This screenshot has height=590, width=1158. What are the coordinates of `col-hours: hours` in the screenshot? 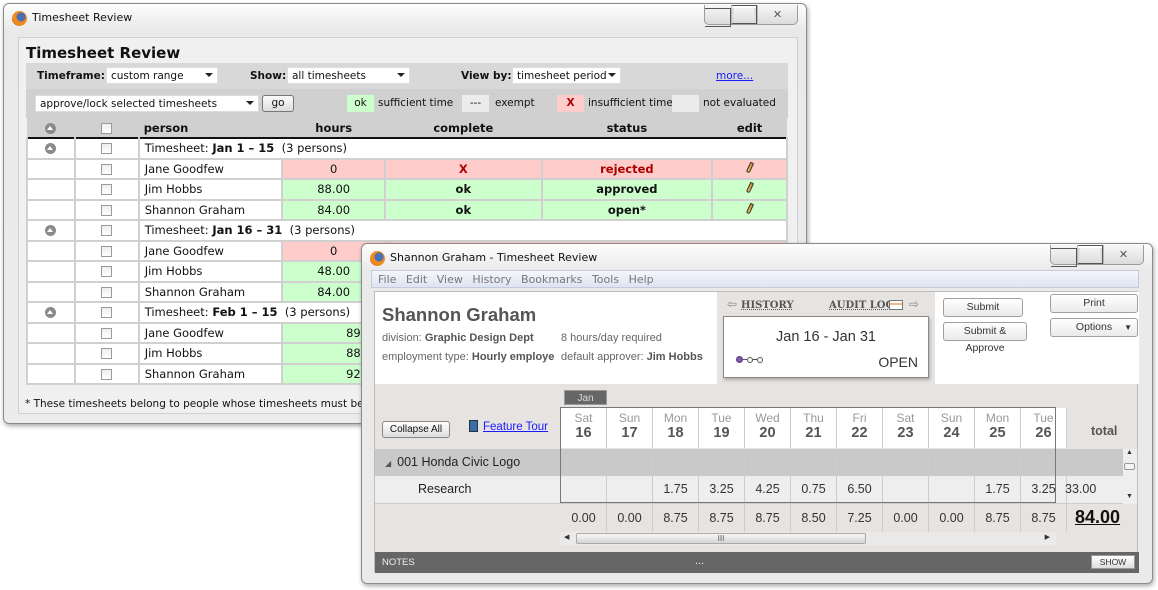 It's located at (334, 128).